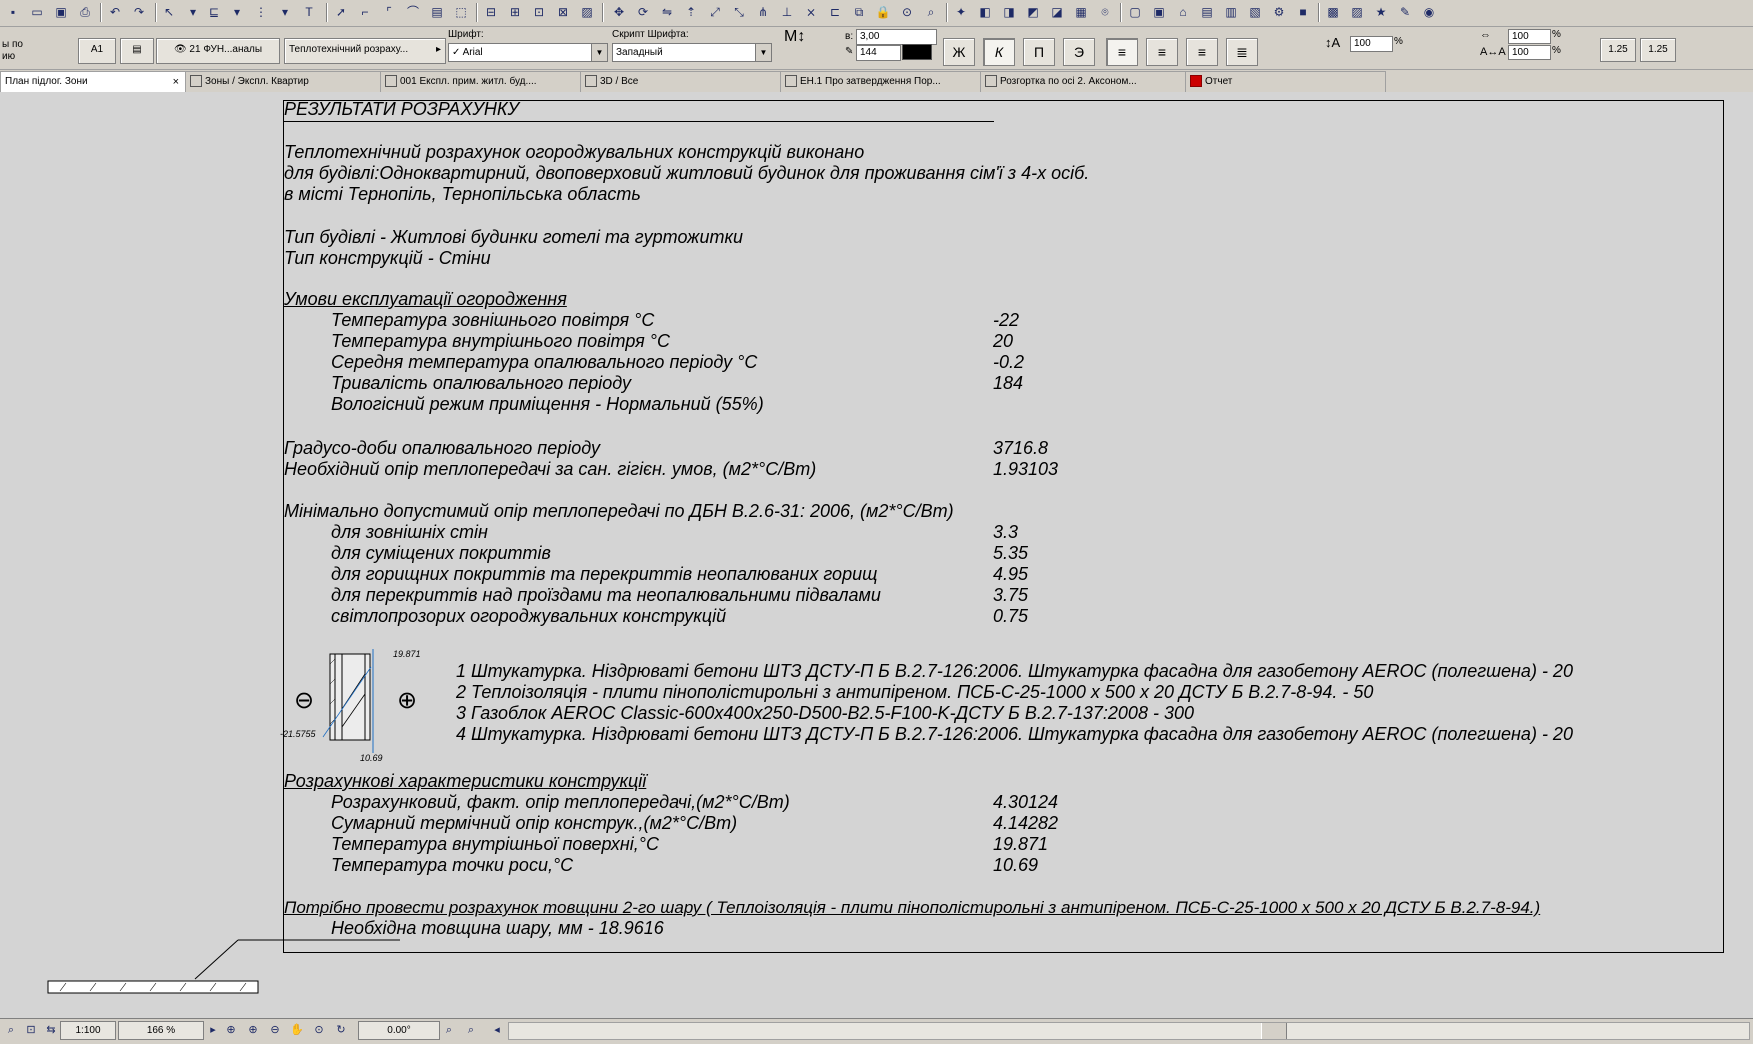 The height and width of the screenshot is (1044, 1753). I want to click on scale-button-1: 1.25, so click(1618, 50).